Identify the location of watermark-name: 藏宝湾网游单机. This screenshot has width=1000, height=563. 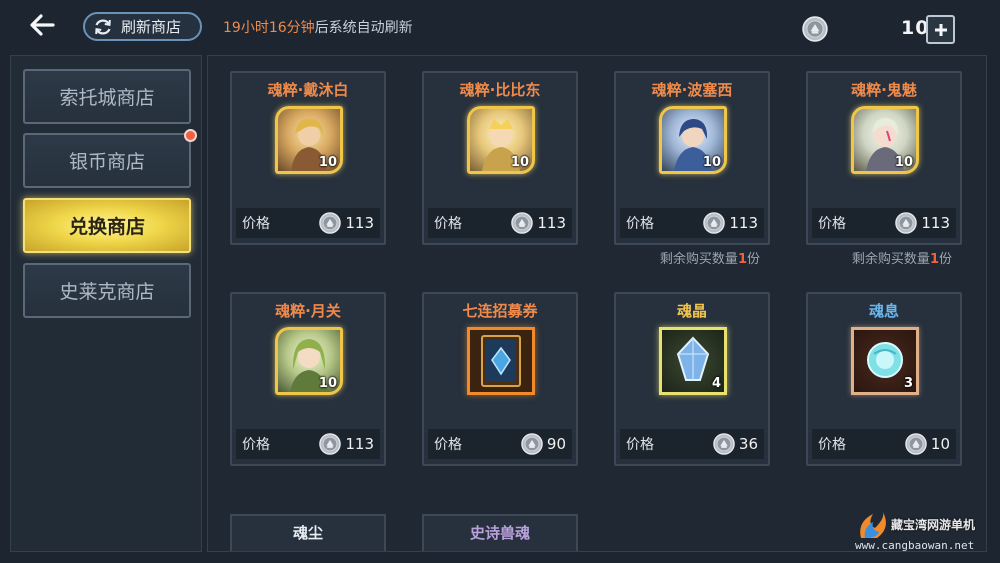
(933, 525).